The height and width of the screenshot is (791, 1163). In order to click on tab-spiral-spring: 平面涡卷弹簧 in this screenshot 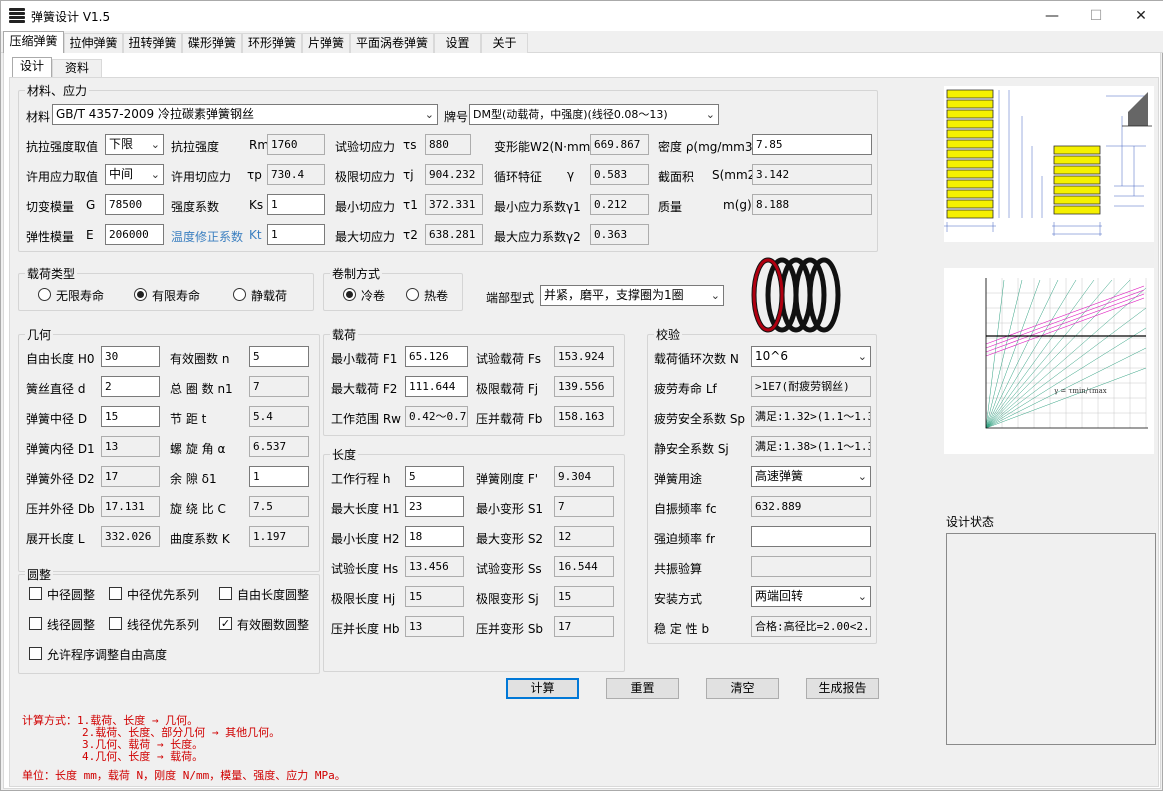, I will do `click(392, 43)`.